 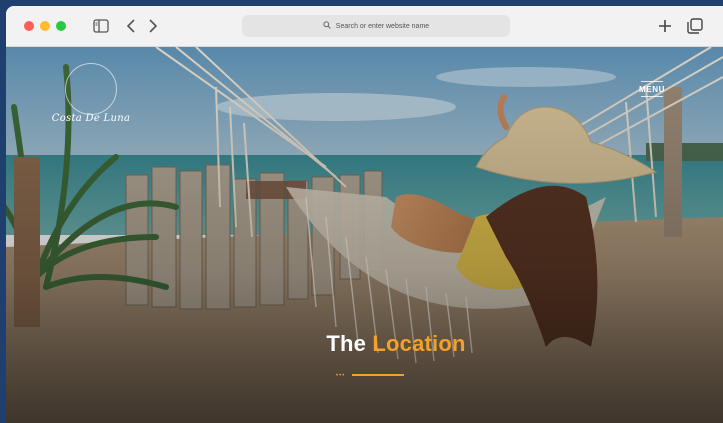 What do you see at coordinates (378, 375) in the screenshot?
I see `divider-bar` at bounding box center [378, 375].